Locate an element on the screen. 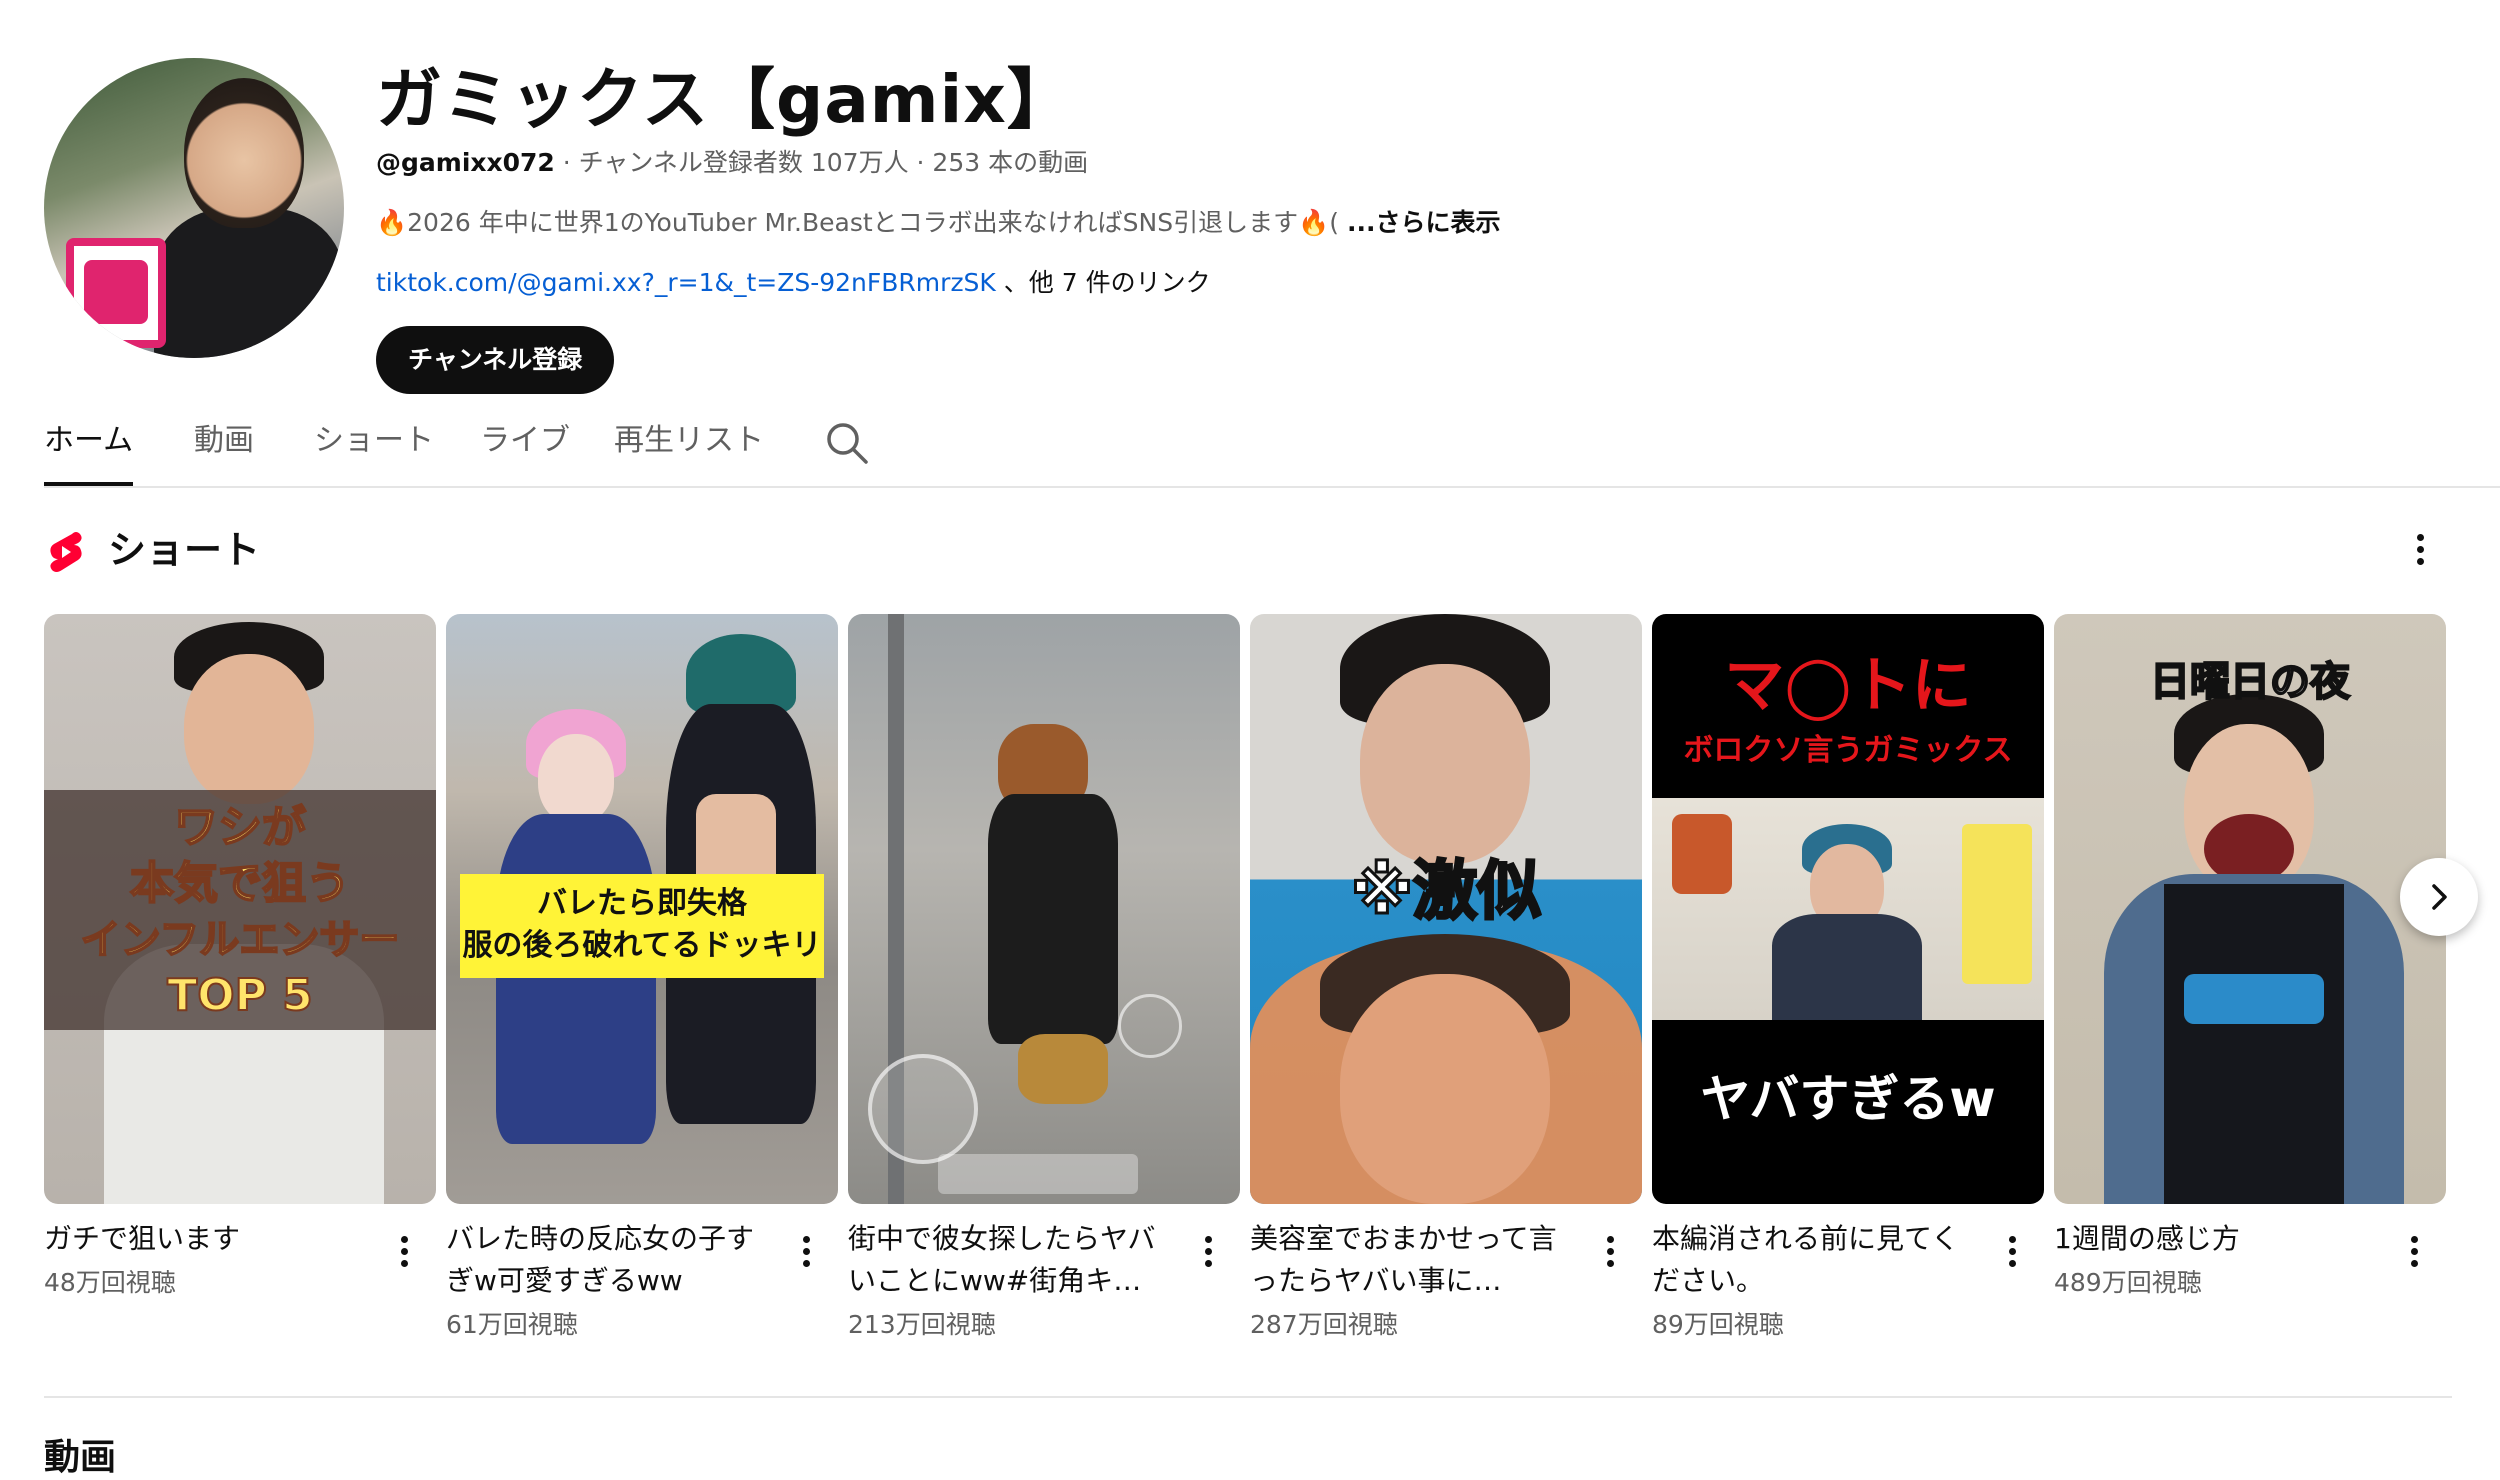 Image resolution: width=2500 pixels, height=1480 pixels. channel-more-links: 、他 7 件のリンク is located at coordinates (1103, 282).